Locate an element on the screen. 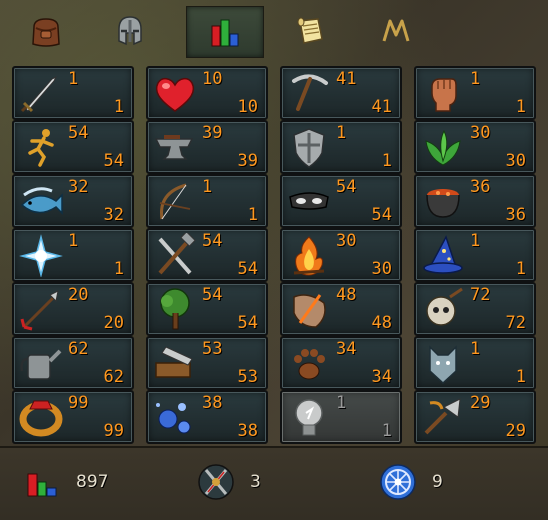 Image resolution: width=548 pixels, height=520 pixels. star-icon is located at coordinates (41, 255).